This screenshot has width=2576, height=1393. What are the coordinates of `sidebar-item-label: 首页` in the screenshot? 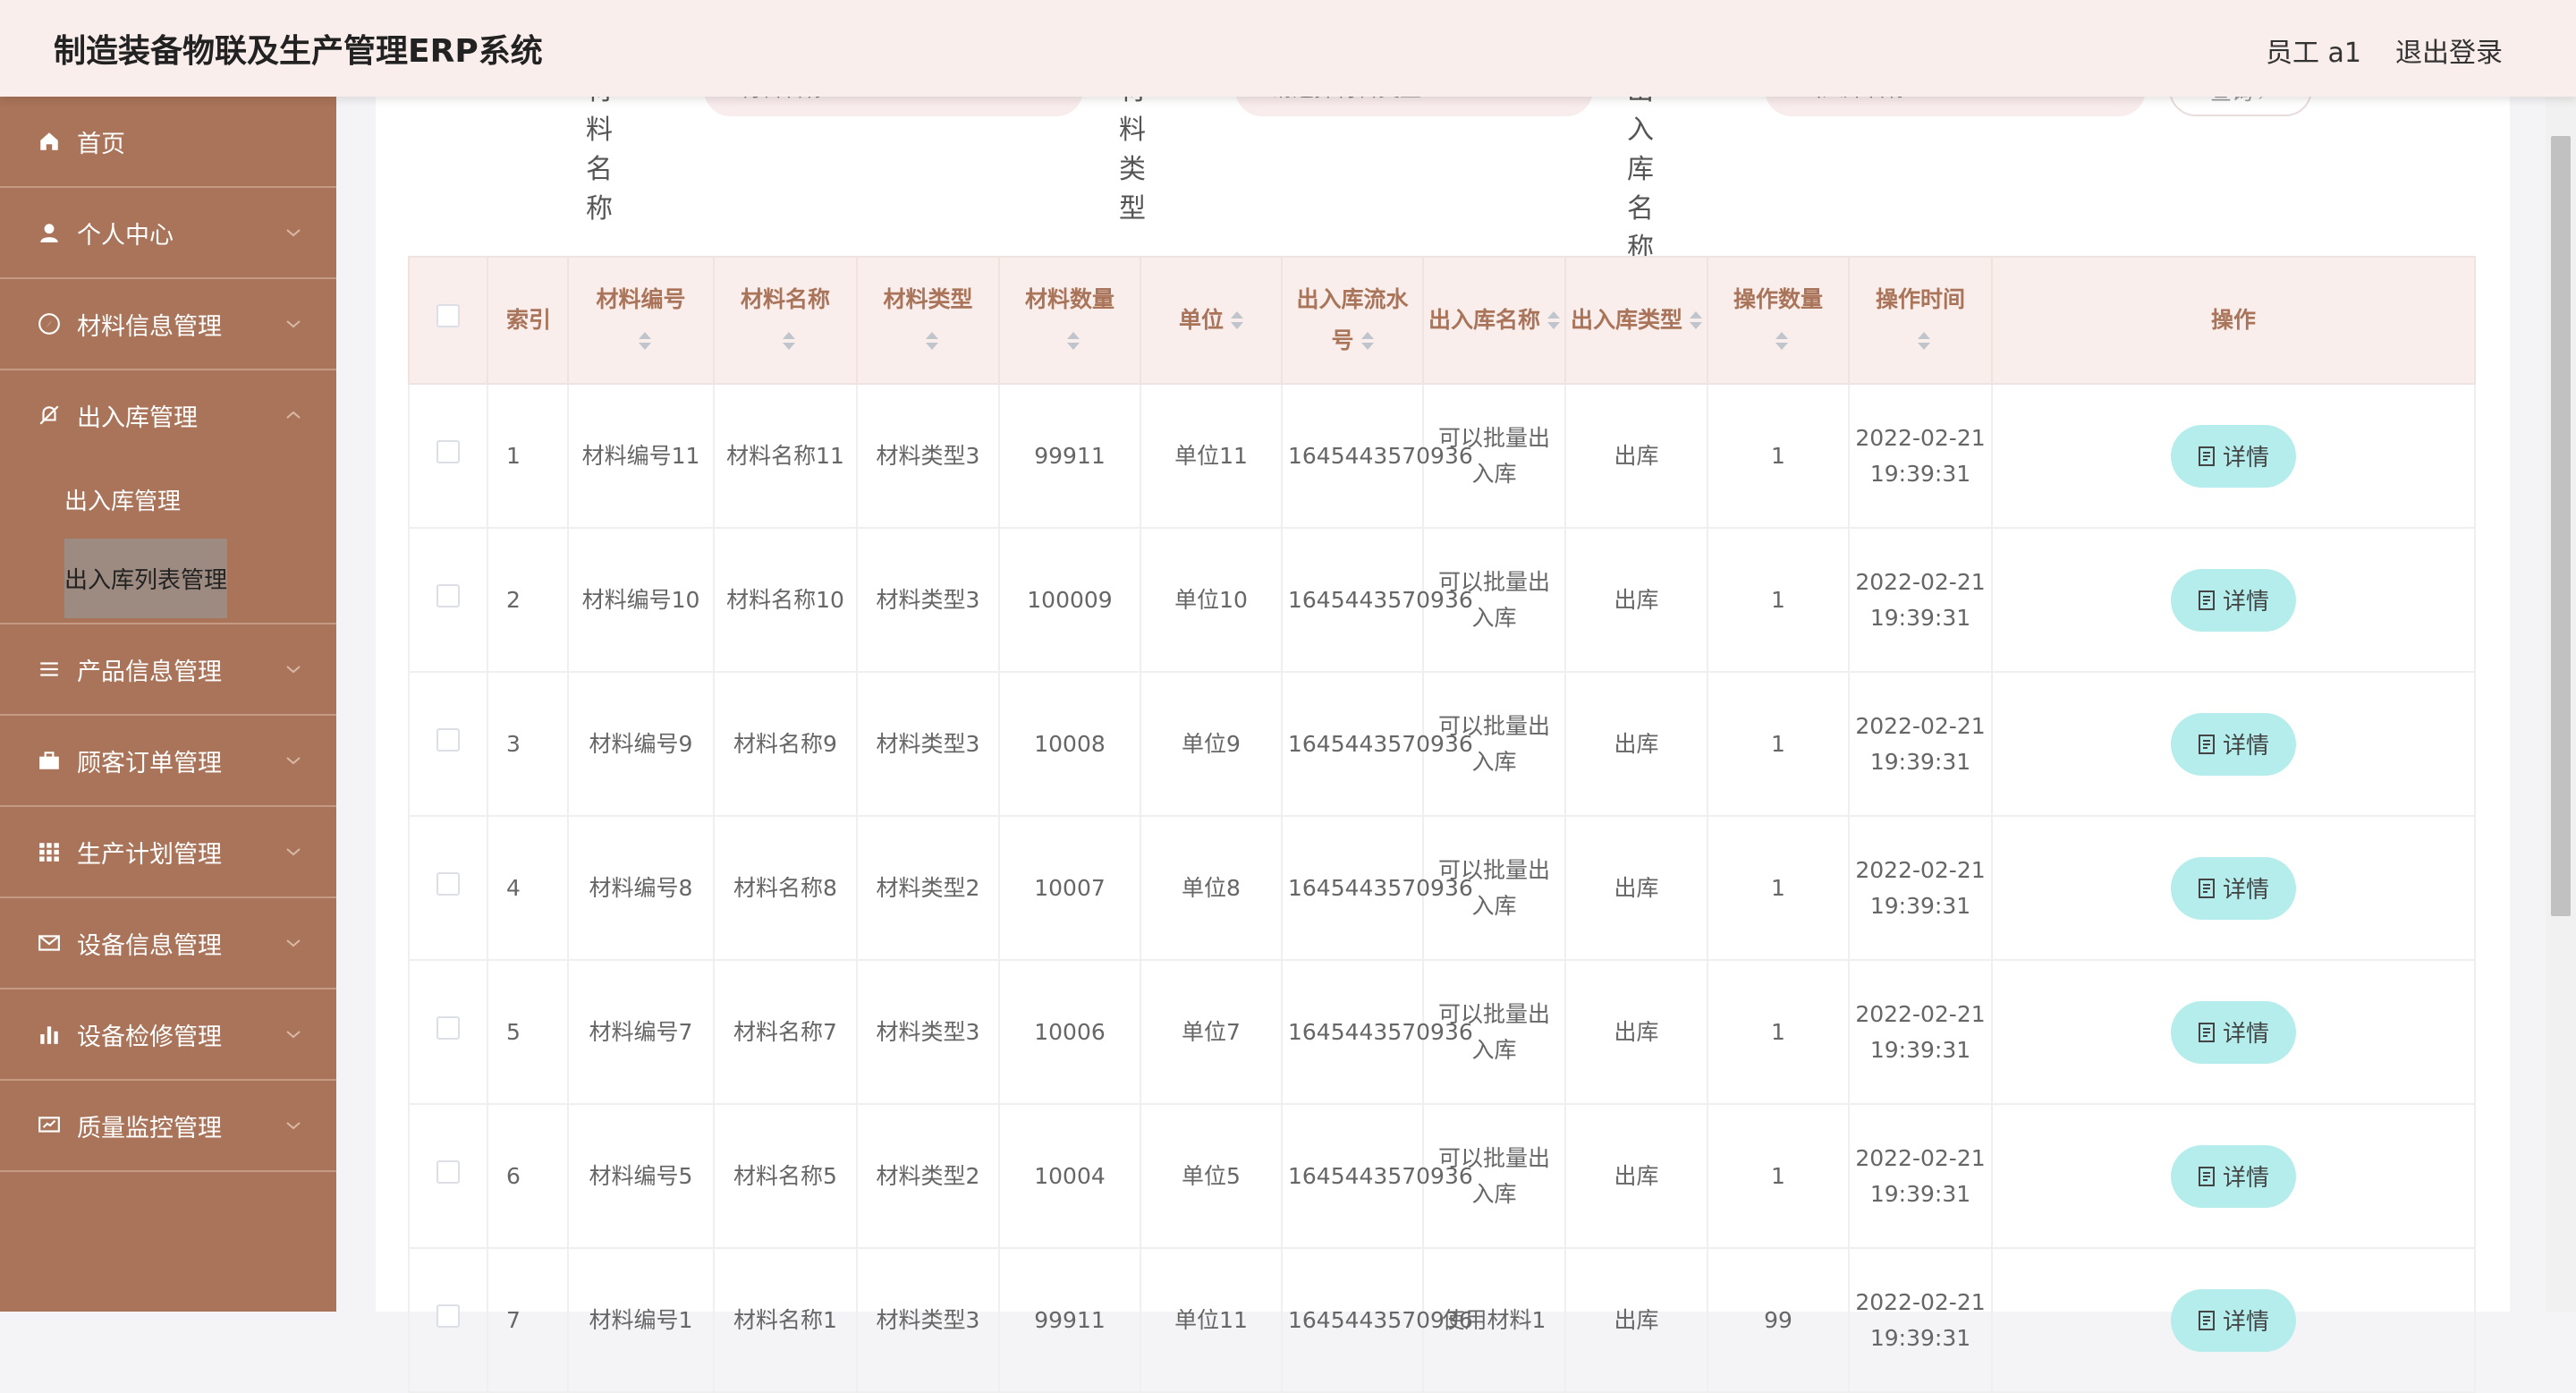 It's located at (101, 144).